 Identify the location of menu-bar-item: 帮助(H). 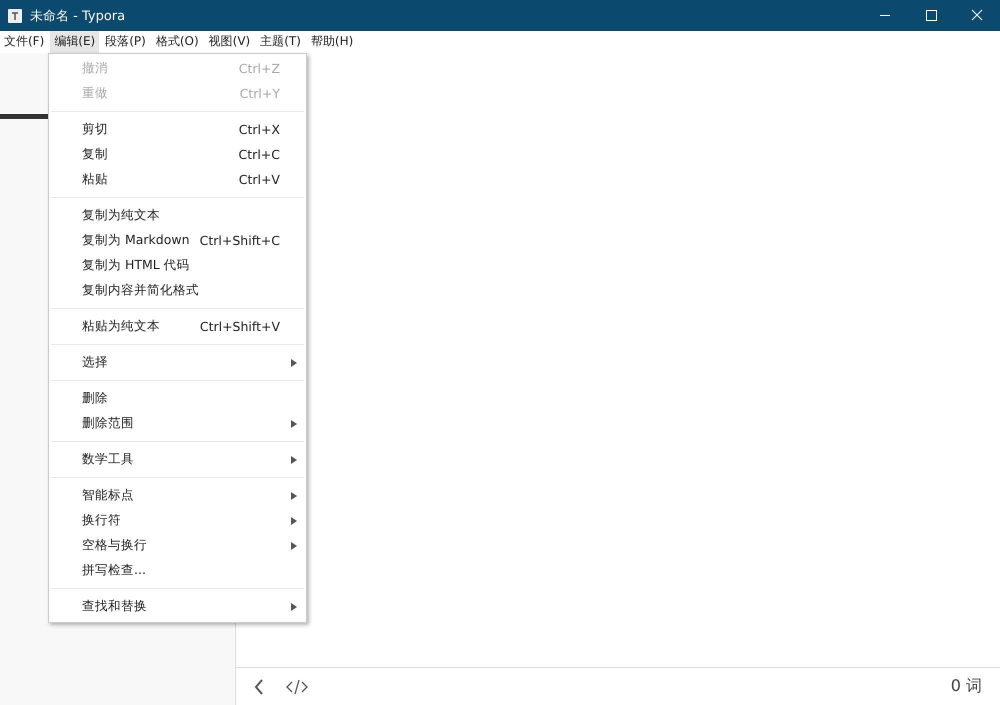
(332, 42).